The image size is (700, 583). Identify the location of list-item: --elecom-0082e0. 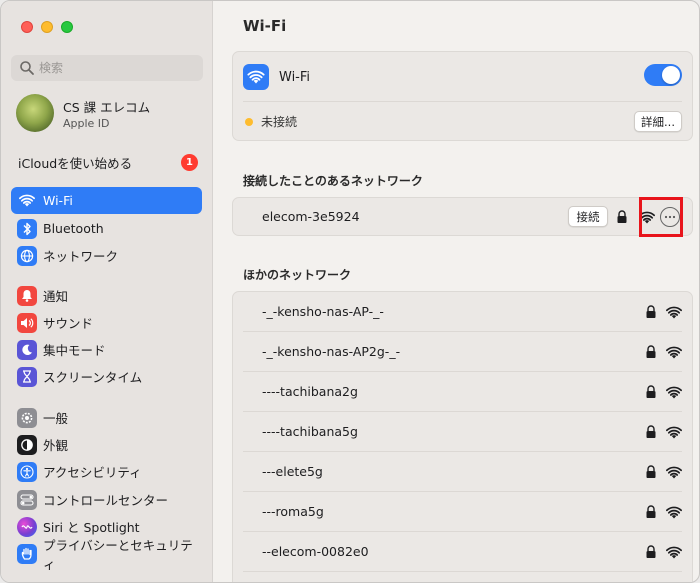
(462, 552).